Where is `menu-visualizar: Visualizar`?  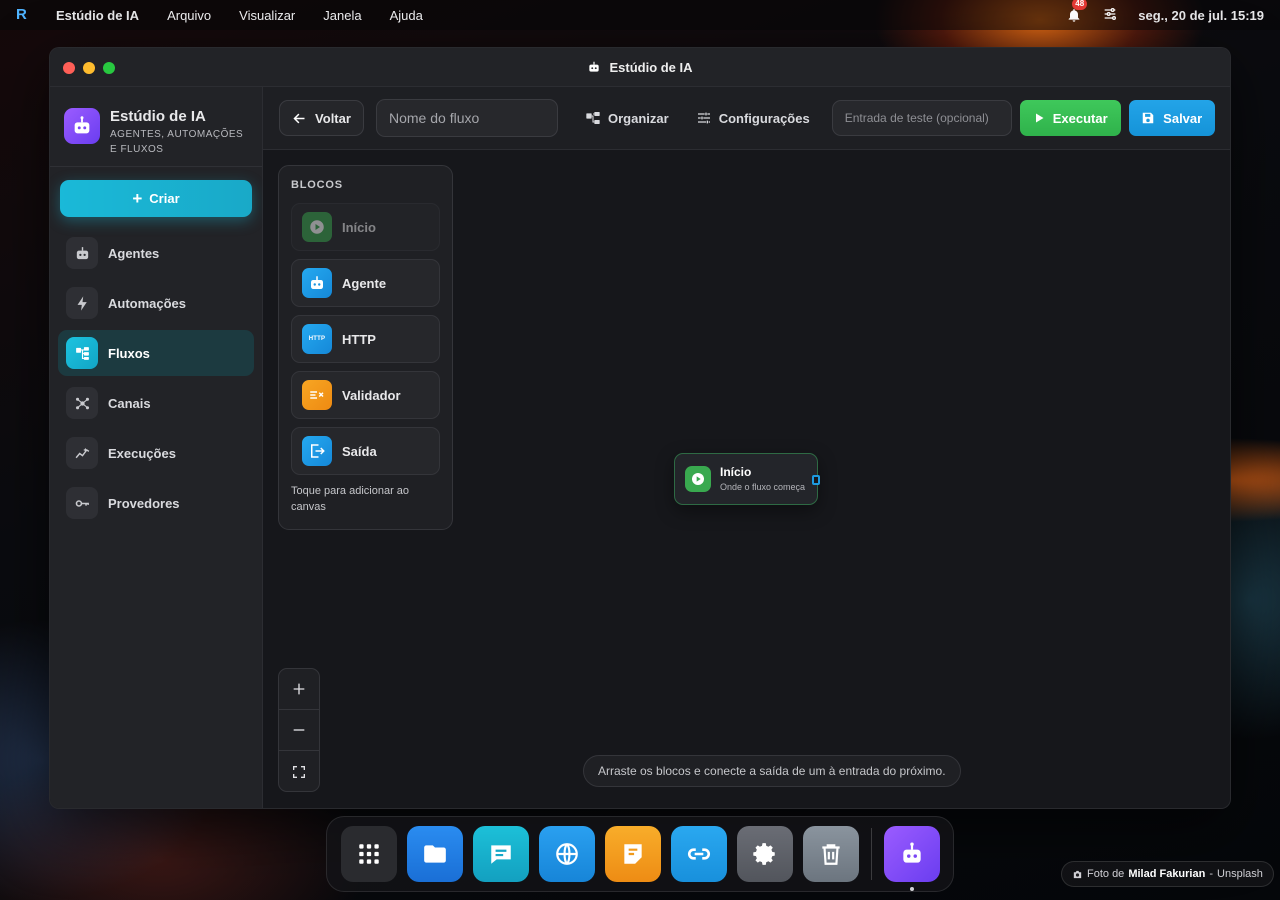 menu-visualizar: Visualizar is located at coordinates (267, 15).